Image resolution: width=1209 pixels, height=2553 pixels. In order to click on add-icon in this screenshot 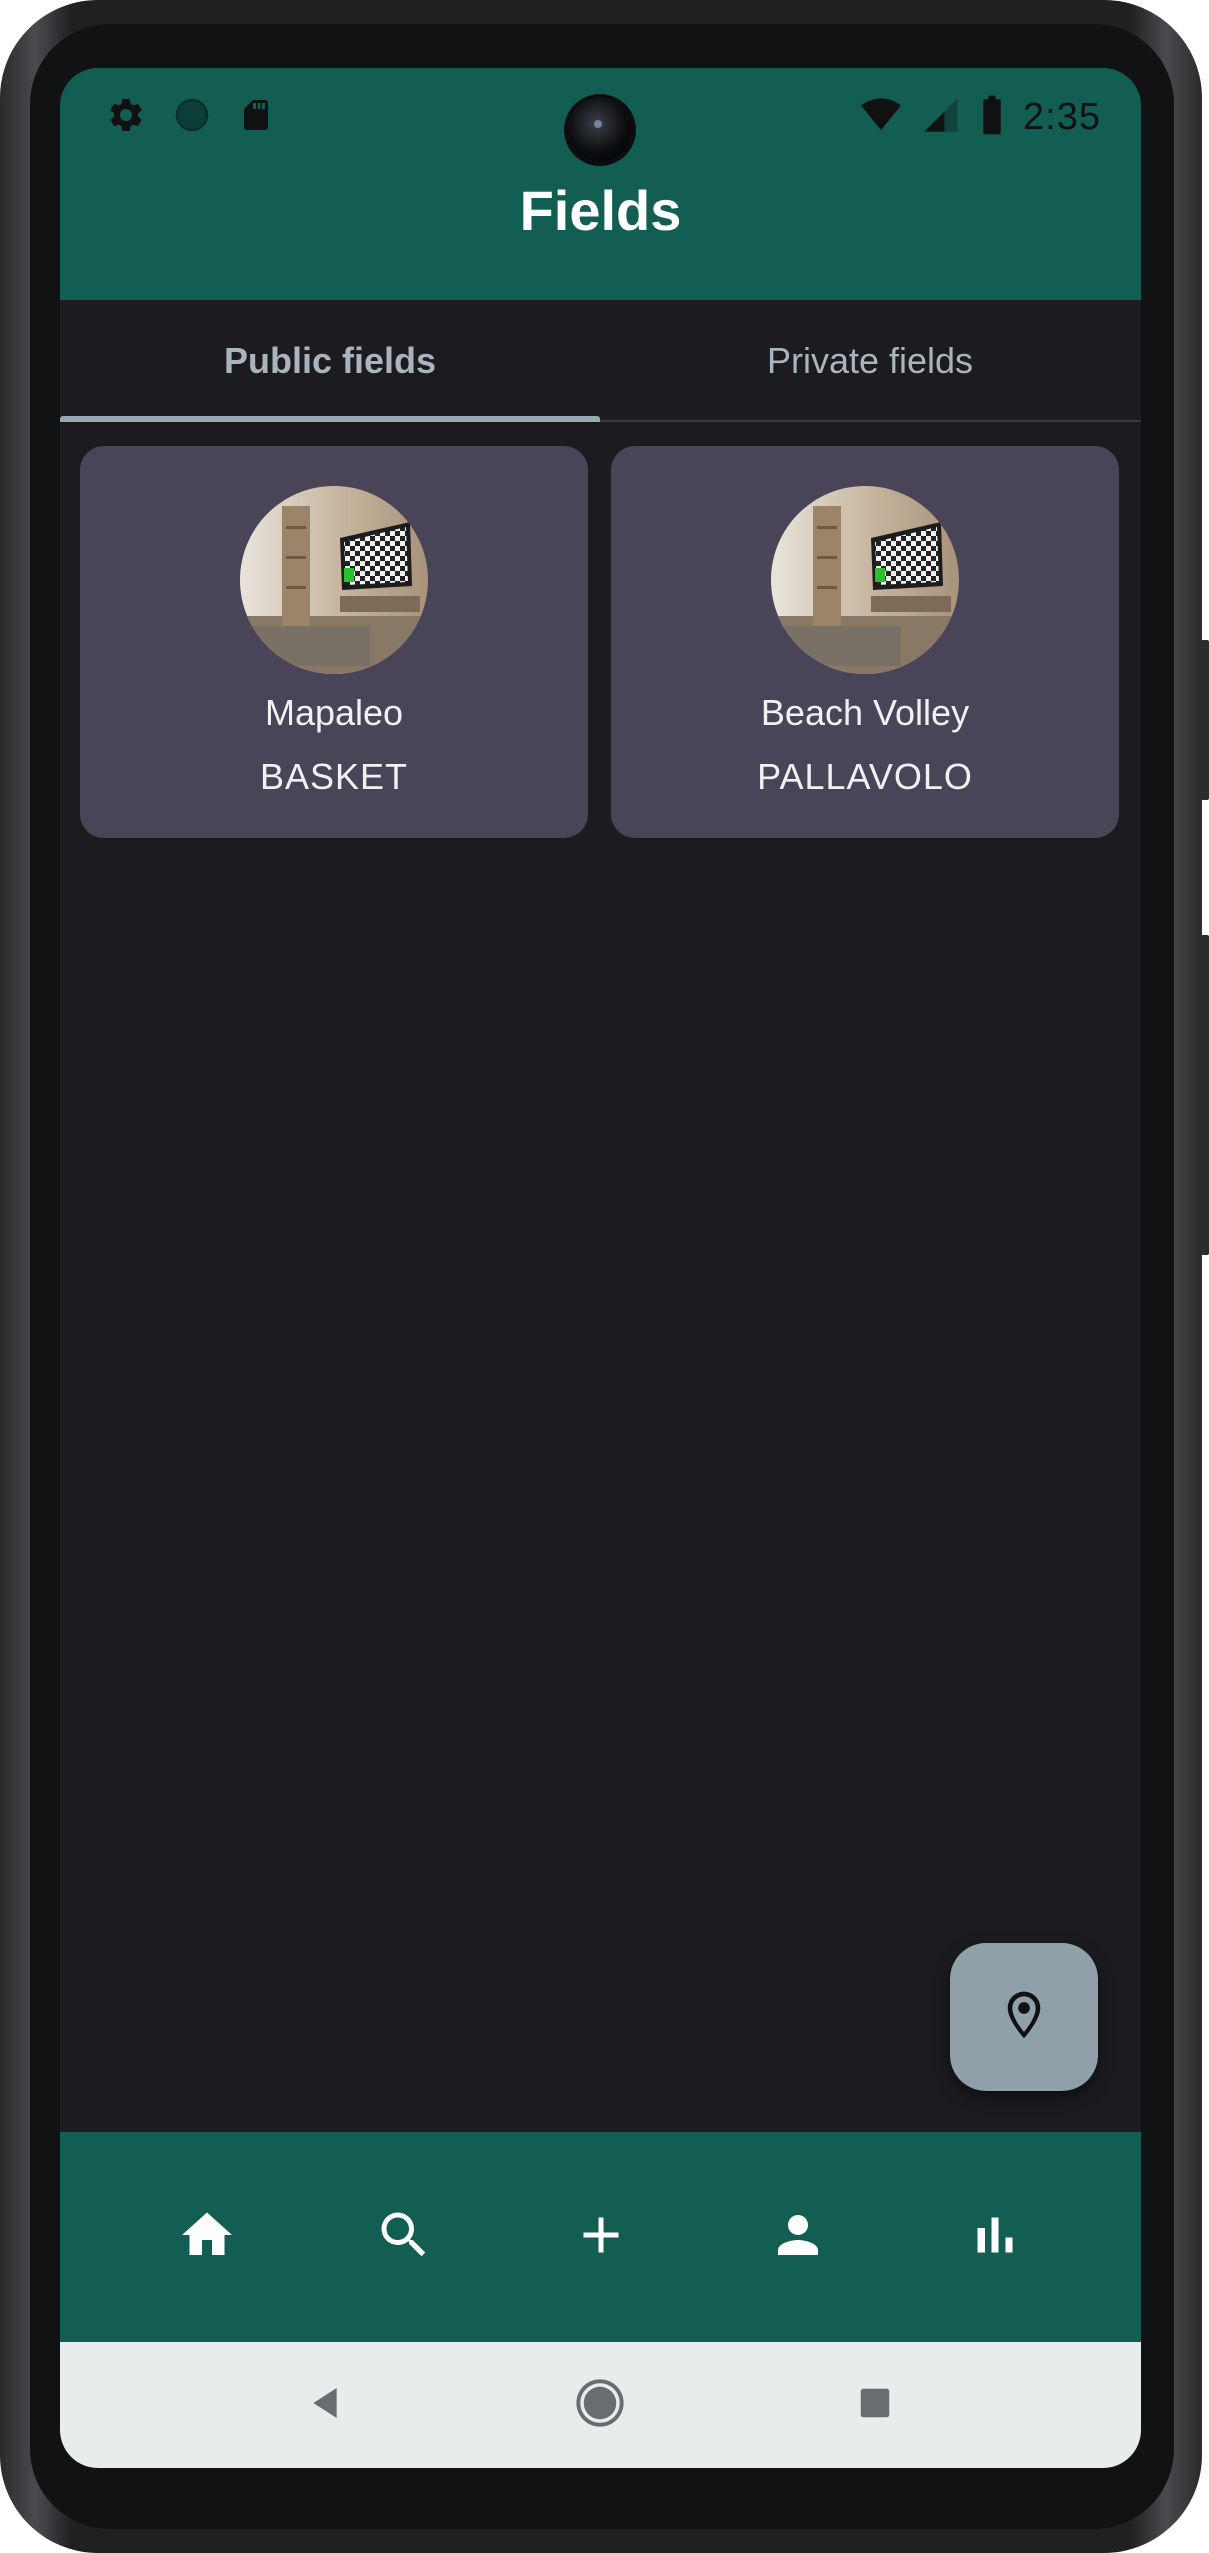, I will do `click(601, 2237)`.